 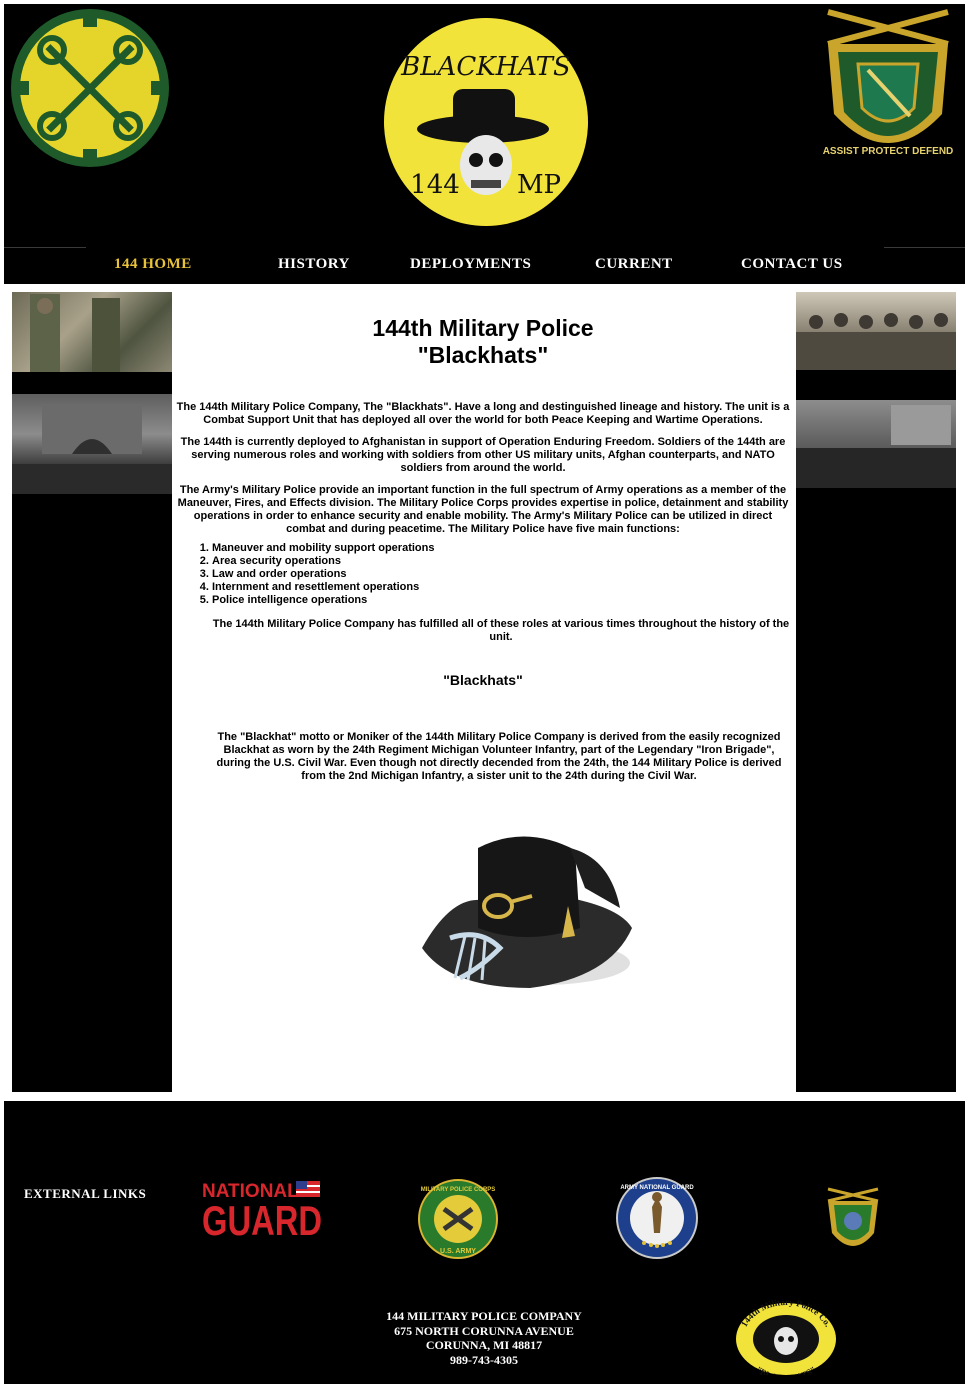 I want to click on nav-divider-right, so click(x=924, y=247).